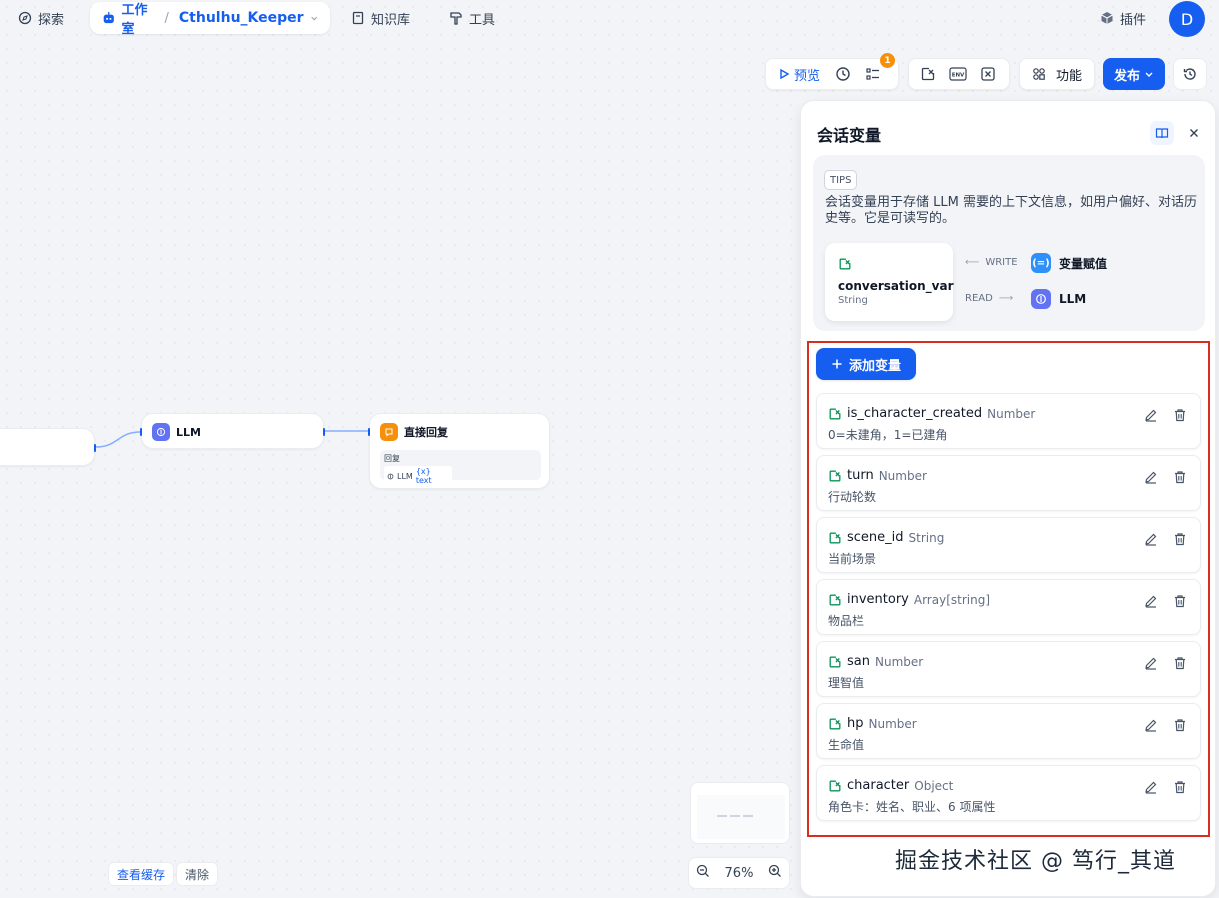 Image resolution: width=1219 pixels, height=898 pixels. What do you see at coordinates (972, 262) in the screenshot?
I see `arrow-left-icon: ⟵` at bounding box center [972, 262].